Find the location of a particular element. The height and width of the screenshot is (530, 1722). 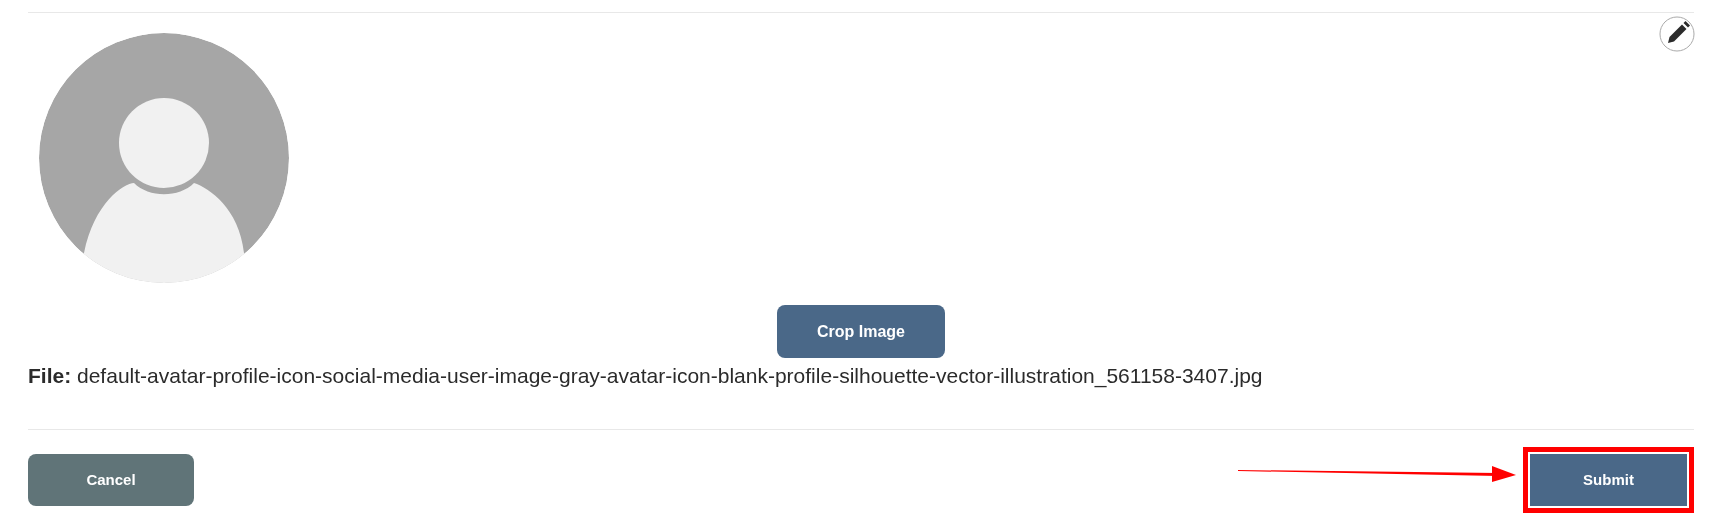

cancel-button: Cancel is located at coordinates (111, 480).